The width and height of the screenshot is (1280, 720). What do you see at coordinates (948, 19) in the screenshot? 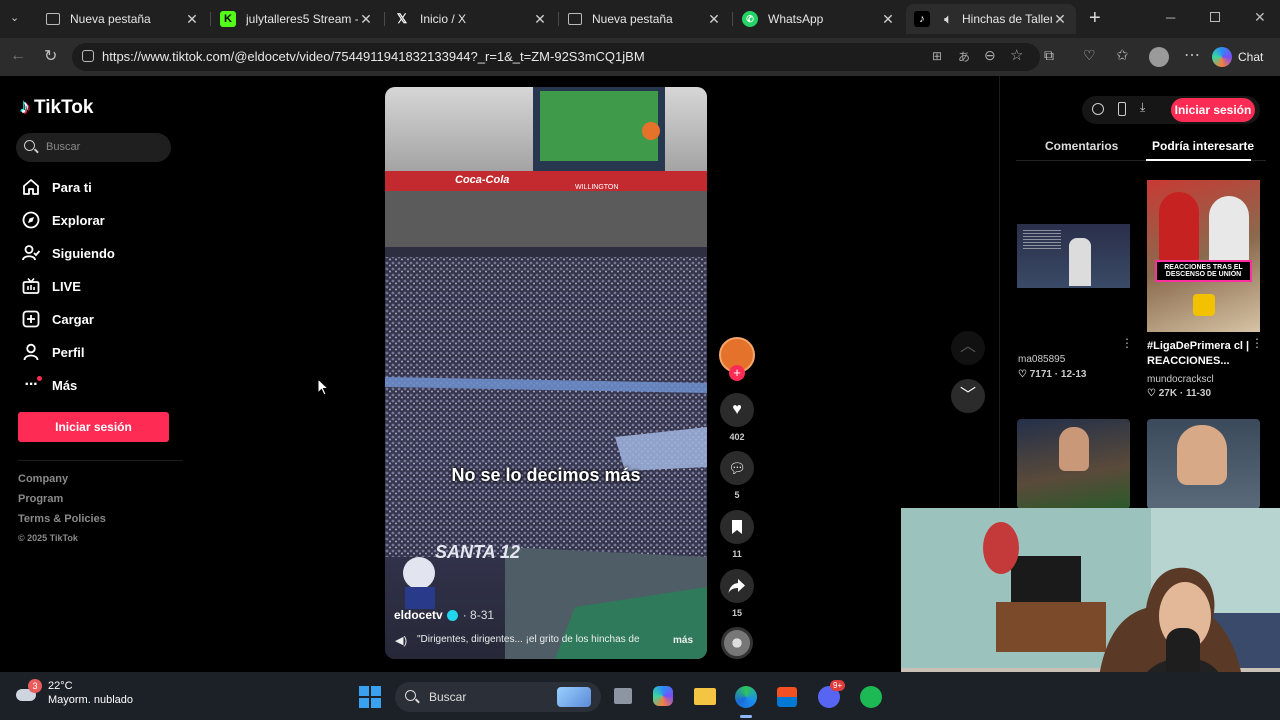
I see `speaker-icon: 🔈︎` at bounding box center [948, 19].